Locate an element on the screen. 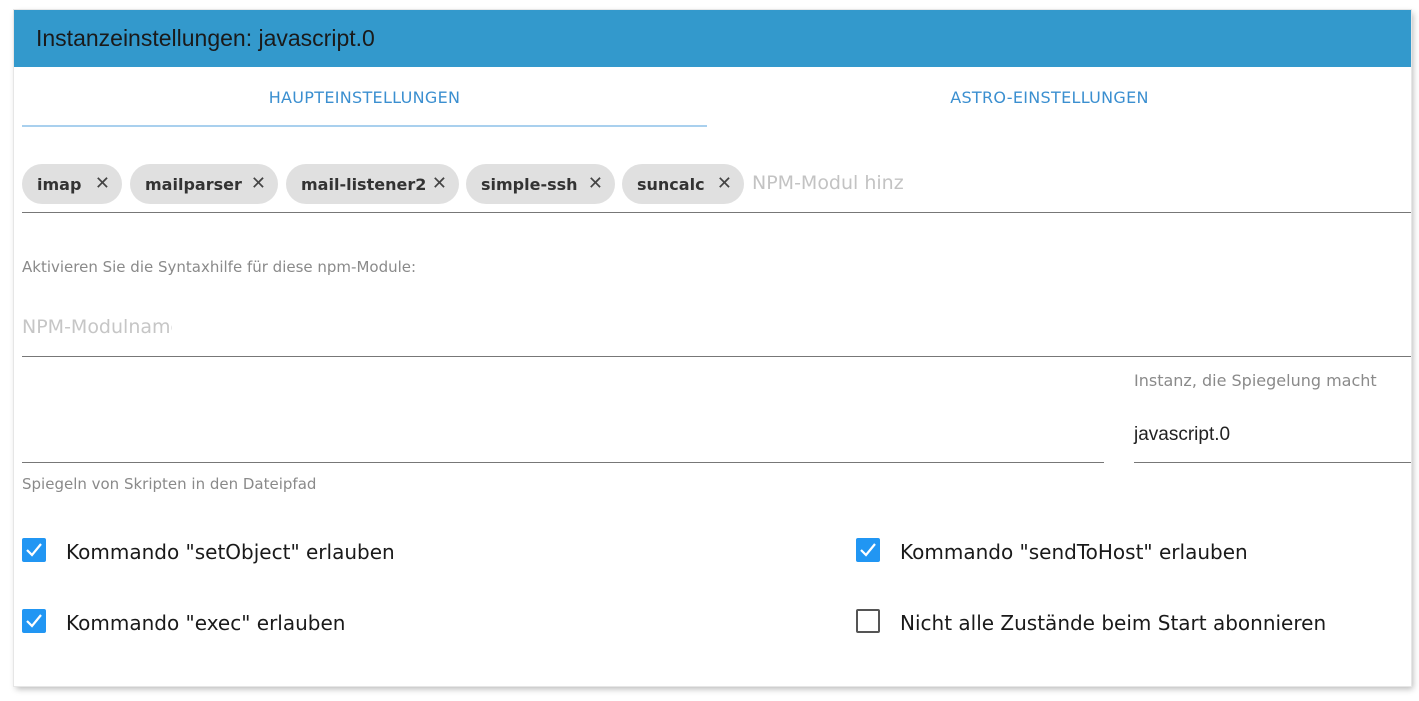 The width and height of the screenshot is (1419, 701). sendtohost-label: Kommando "sendToHost" erlauben is located at coordinates (1074, 552).